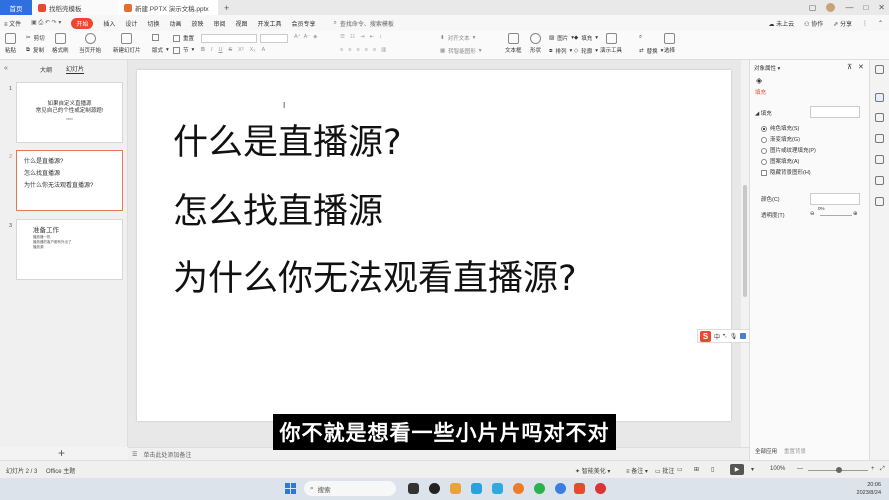 Image resolution: width=889 pixels, height=500 pixels. What do you see at coordinates (221, 50) in the screenshot?
I see `underline-icon: U` at bounding box center [221, 50].